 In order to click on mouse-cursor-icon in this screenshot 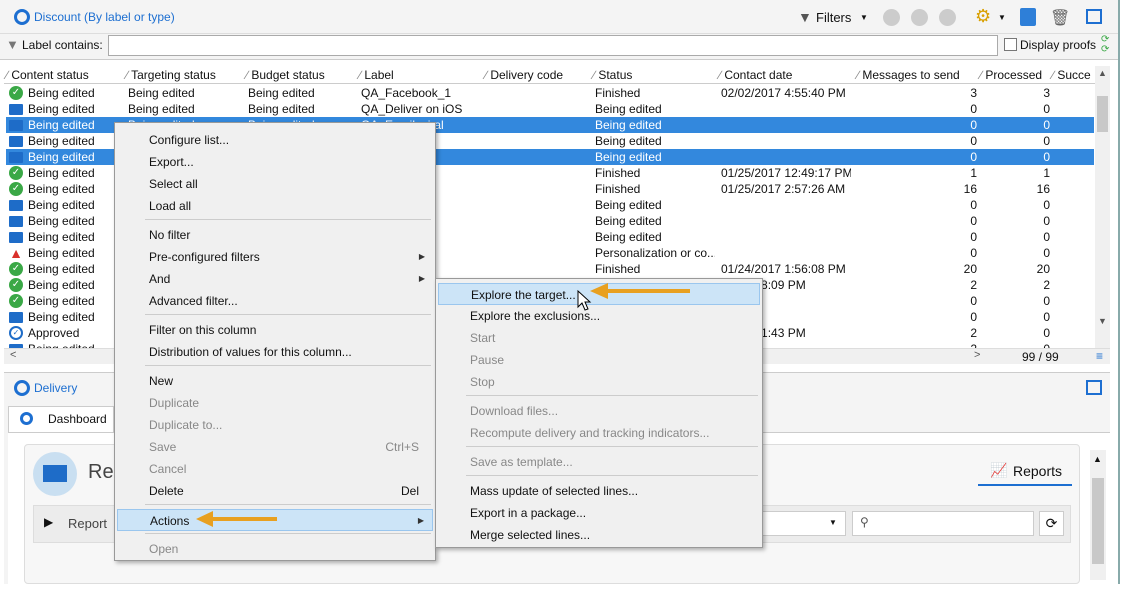, I will do `click(584, 300)`.